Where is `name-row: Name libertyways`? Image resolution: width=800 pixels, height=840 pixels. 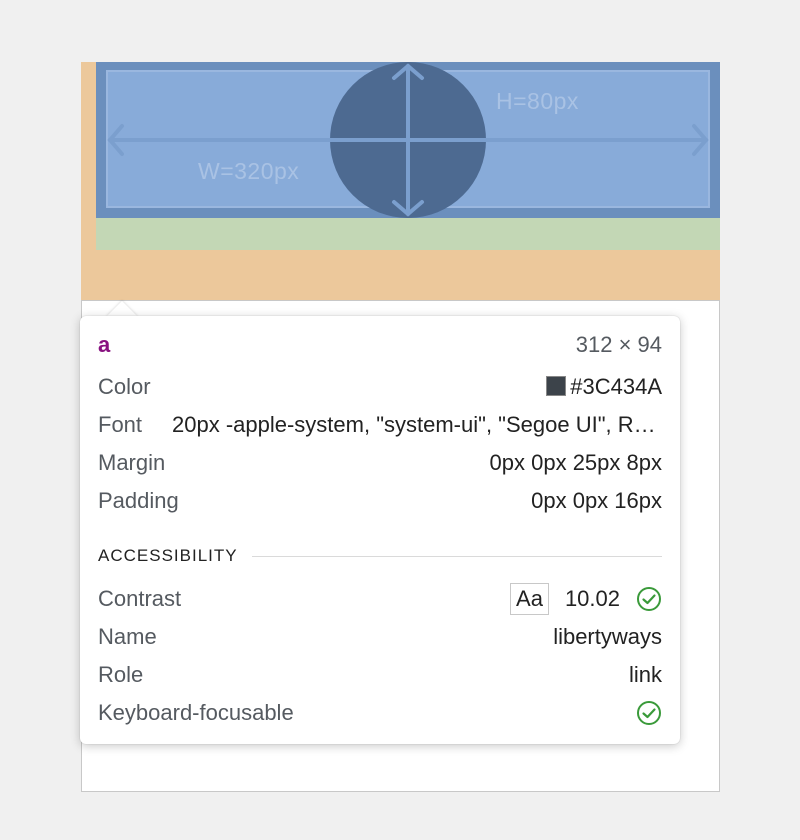
name-row: Name libertyways is located at coordinates (380, 637).